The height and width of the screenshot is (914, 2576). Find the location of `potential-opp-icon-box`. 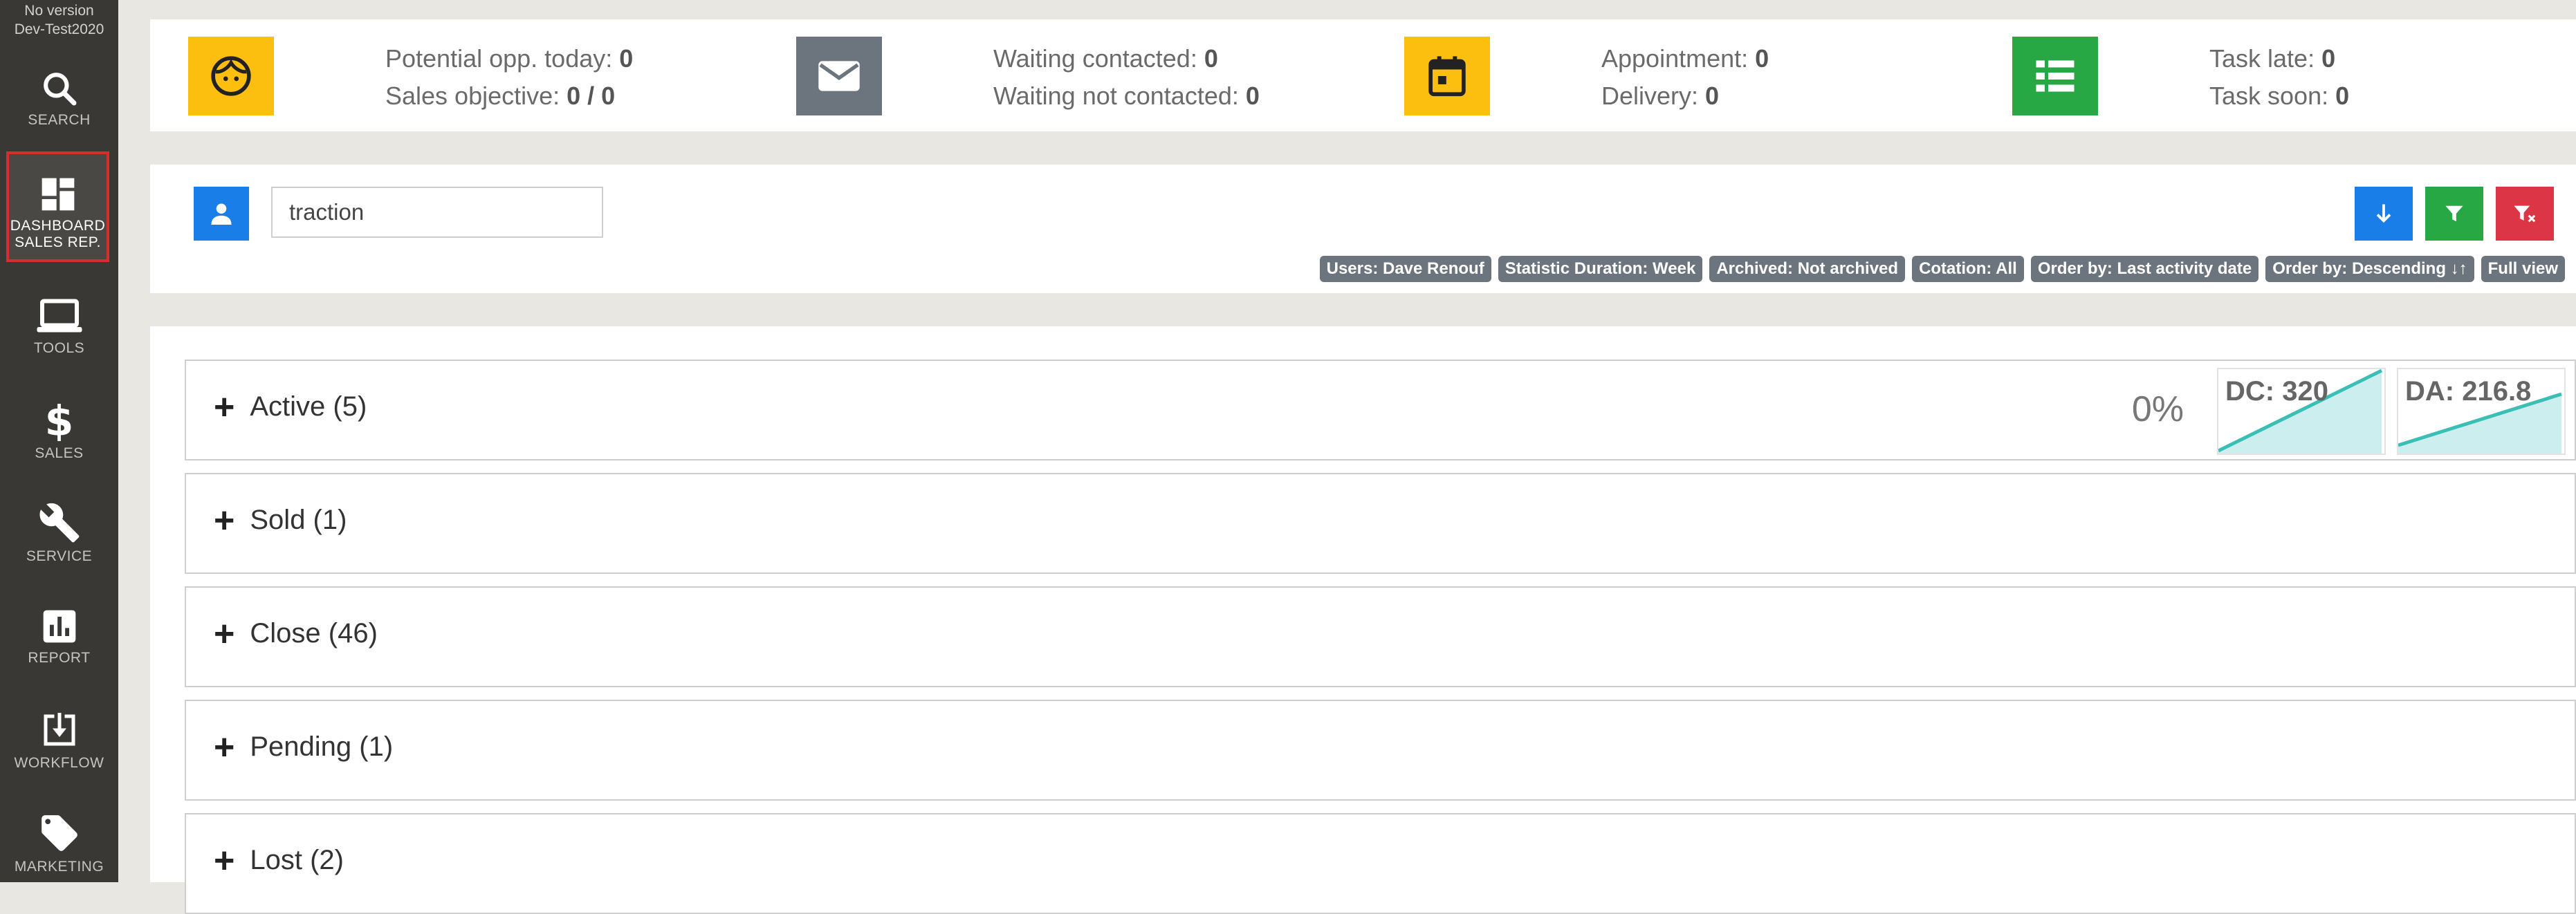

potential-opp-icon-box is located at coordinates (231, 76).